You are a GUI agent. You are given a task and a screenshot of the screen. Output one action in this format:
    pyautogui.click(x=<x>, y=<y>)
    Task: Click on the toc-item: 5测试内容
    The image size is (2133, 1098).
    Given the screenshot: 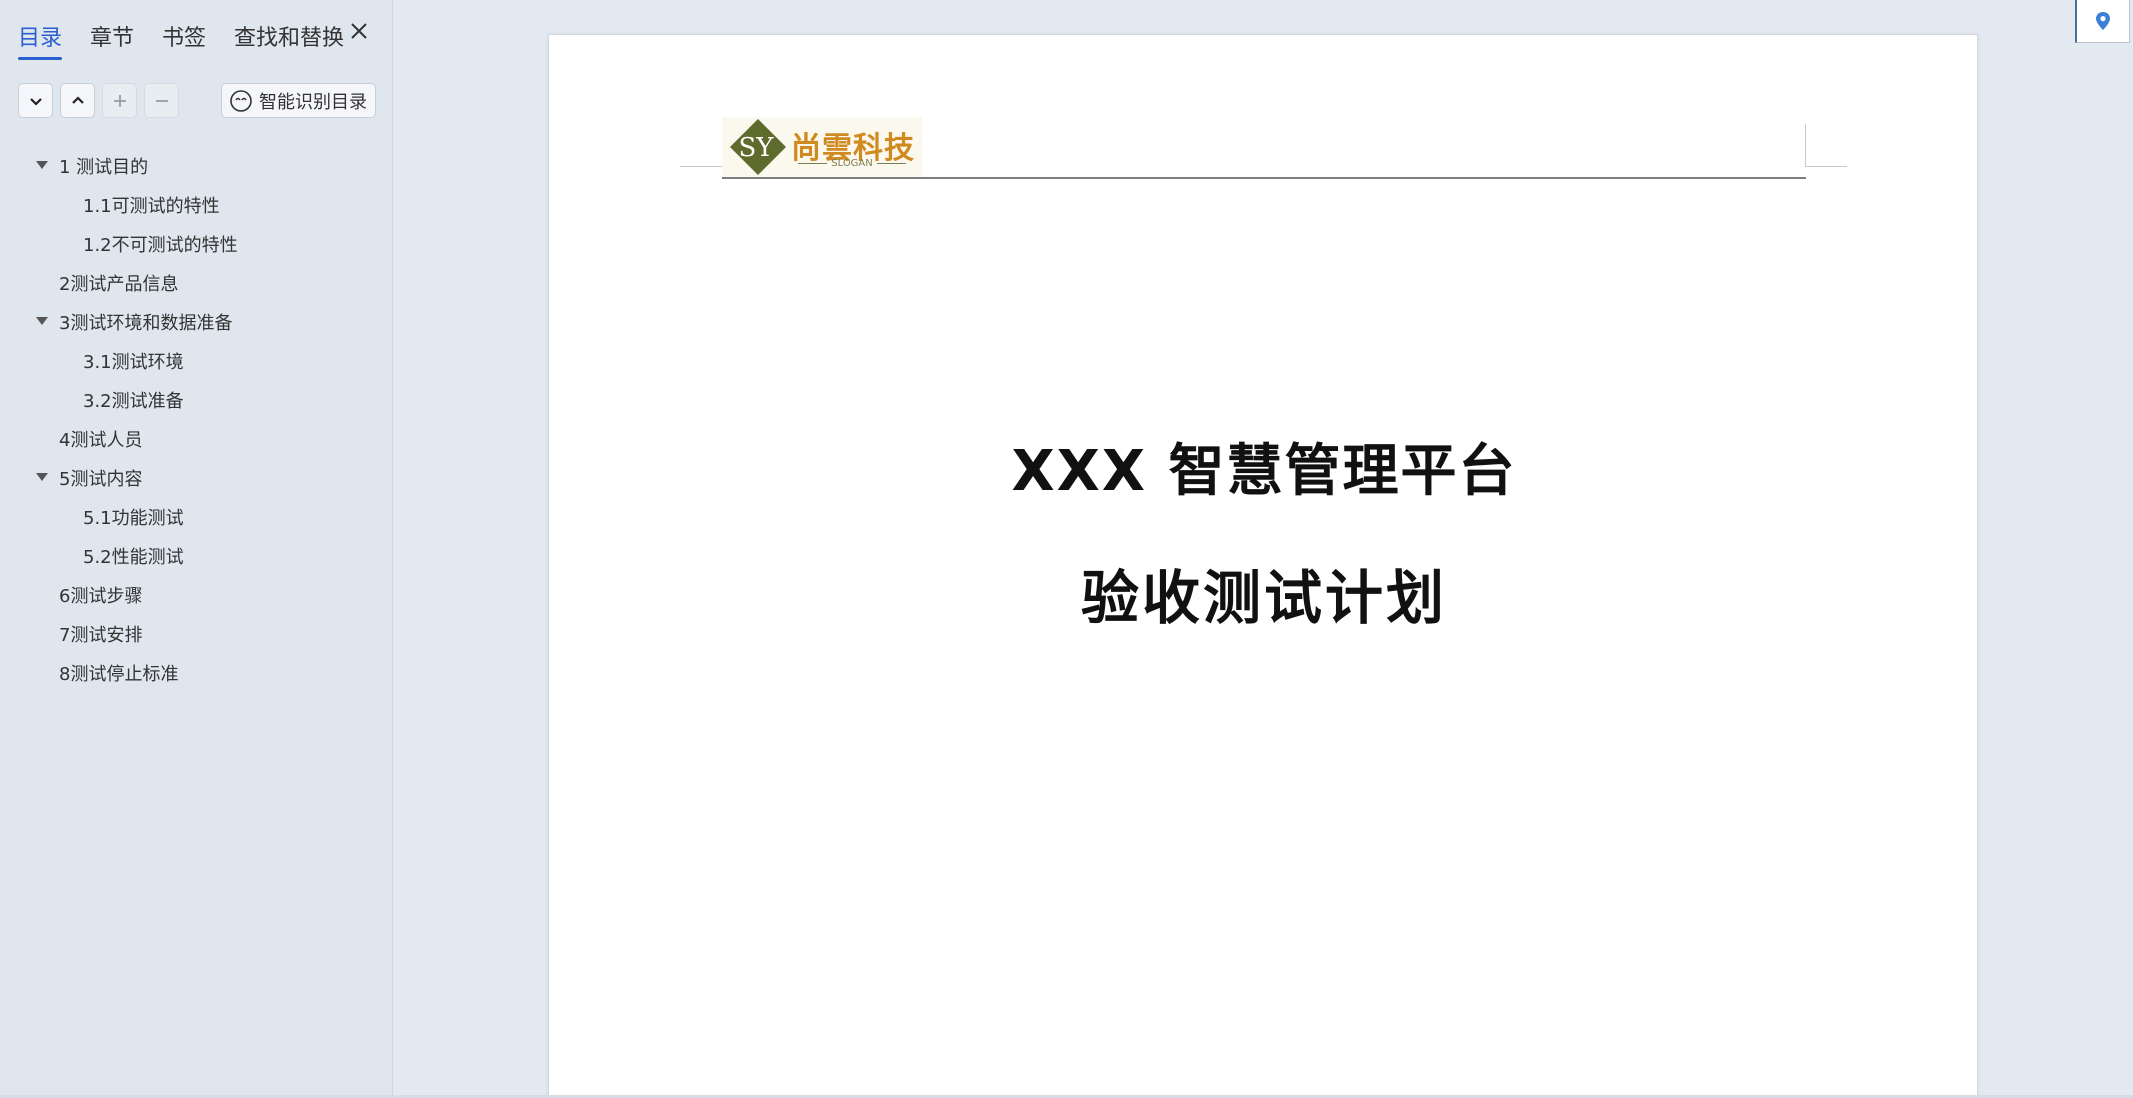 What is the action you would take?
    pyautogui.click(x=196, y=477)
    